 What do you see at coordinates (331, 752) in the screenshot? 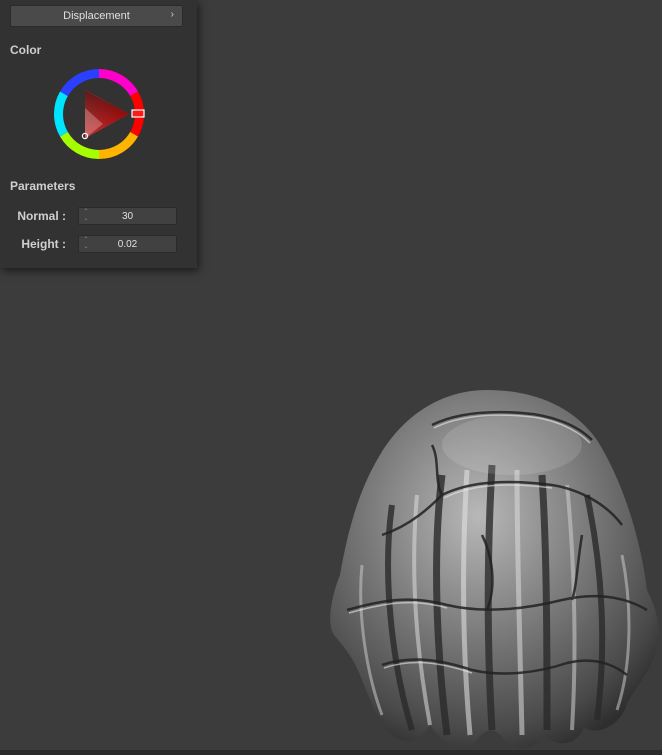
I see `bottom-status-bar` at bounding box center [331, 752].